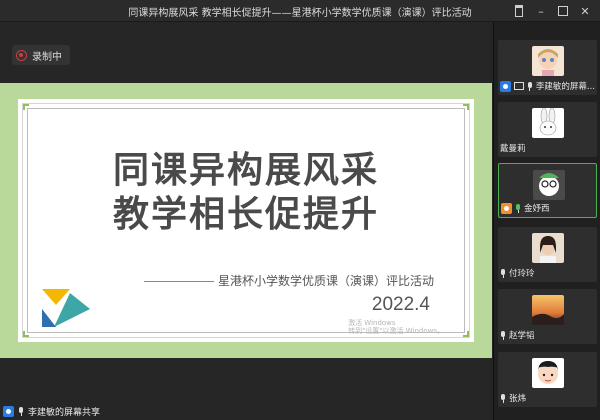 The height and width of the screenshot is (420, 600). What do you see at coordinates (548, 373) in the screenshot?
I see `cartoon-kid-avatar` at bounding box center [548, 373].